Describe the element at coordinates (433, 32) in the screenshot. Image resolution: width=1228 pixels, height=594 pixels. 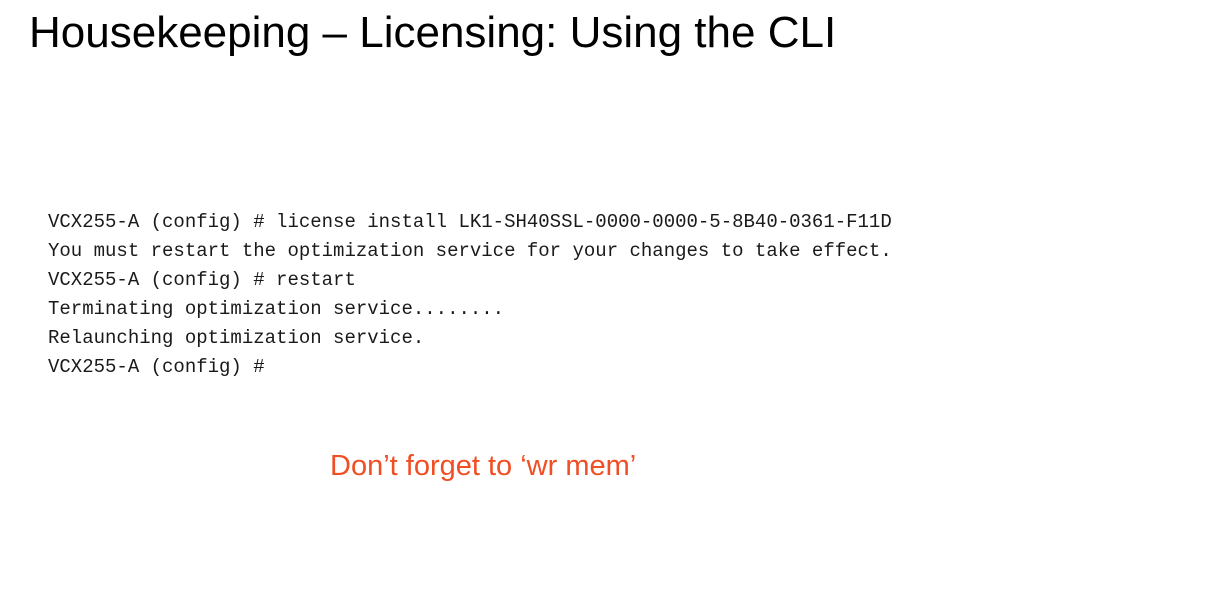
I see `slide-title: Housekeeping – Licensing: Using the CLI` at that location.